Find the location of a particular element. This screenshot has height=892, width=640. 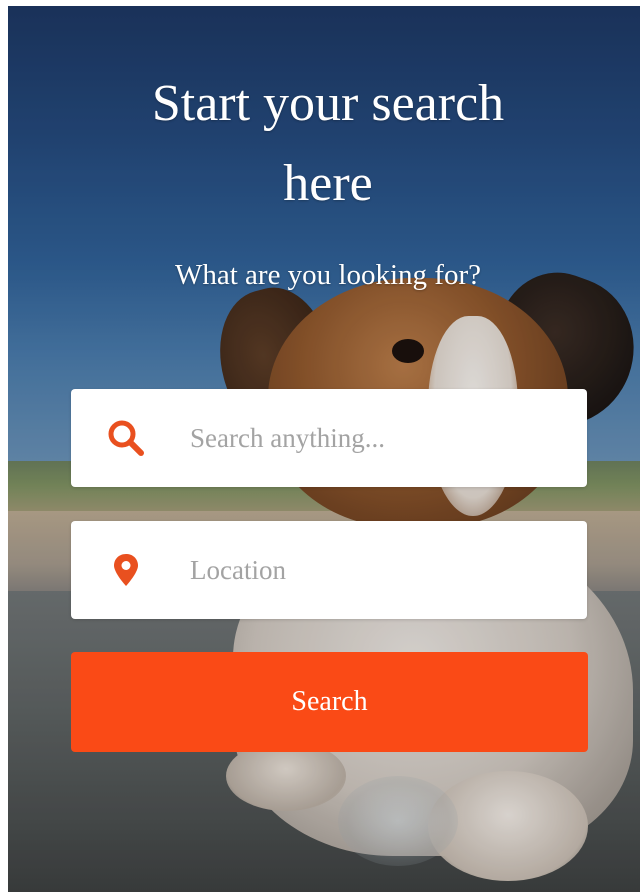

search-input is located at coordinates (378, 438).